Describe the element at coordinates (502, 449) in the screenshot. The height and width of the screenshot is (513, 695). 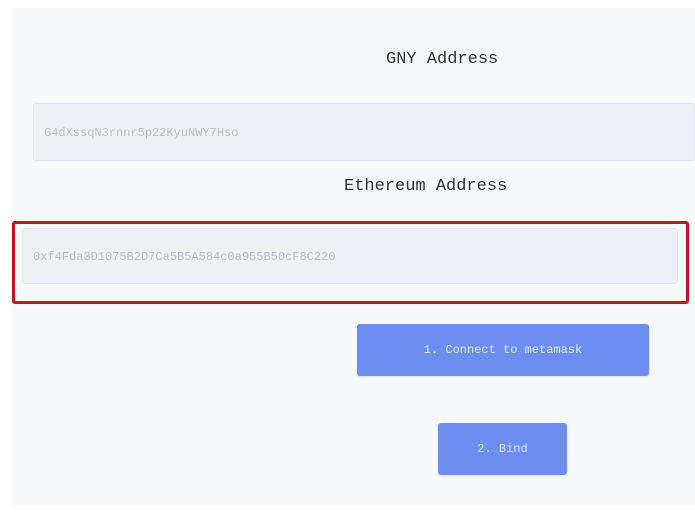
I see `bind-button: 2. Bind` at that location.